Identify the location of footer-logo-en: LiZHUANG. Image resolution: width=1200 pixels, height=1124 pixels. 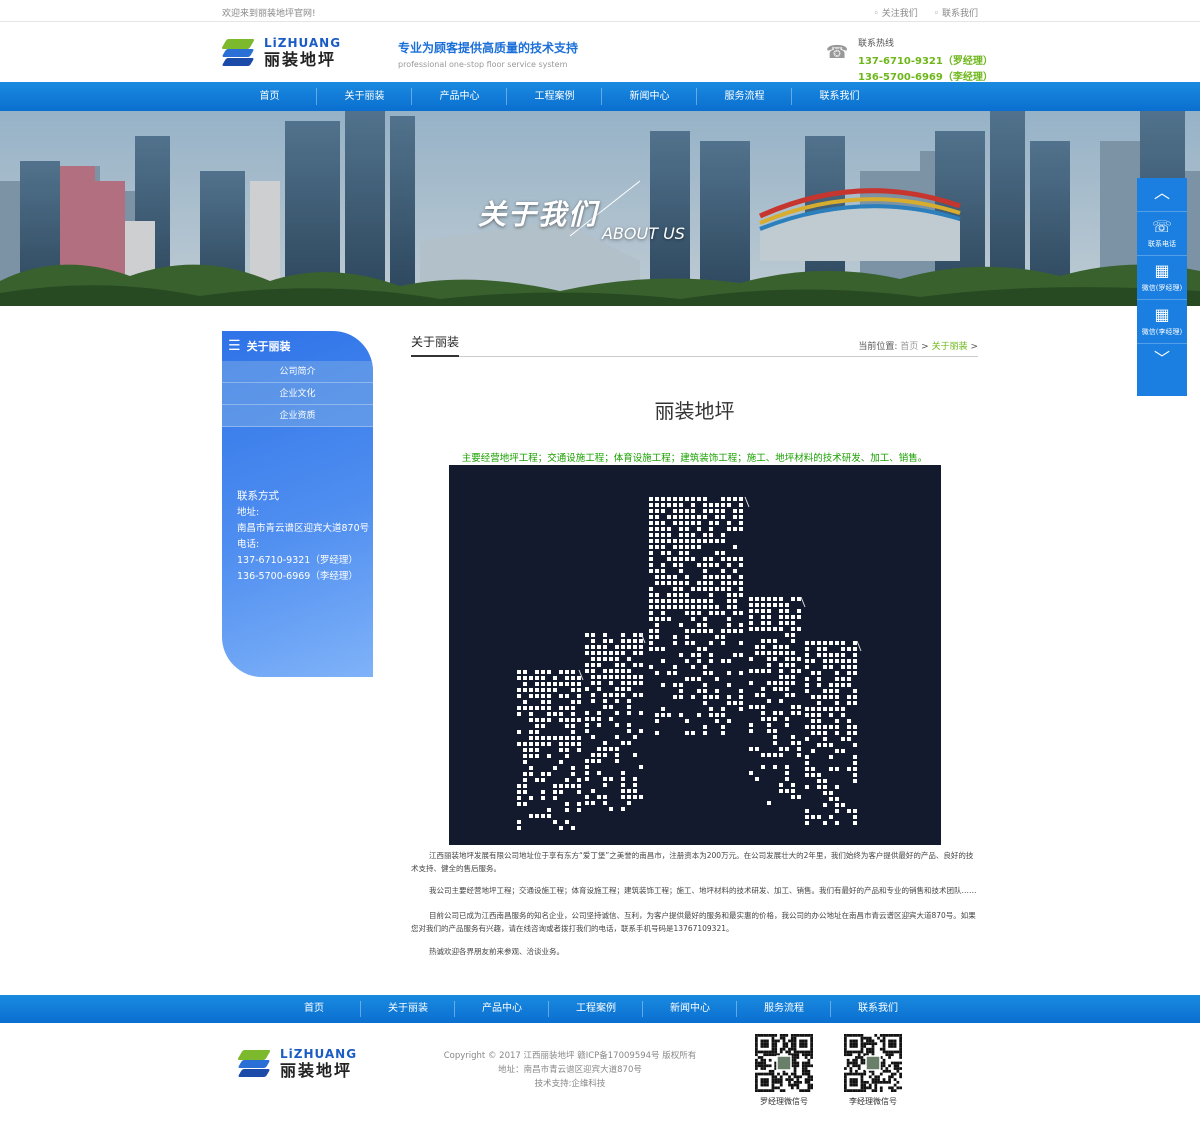
(319, 1053).